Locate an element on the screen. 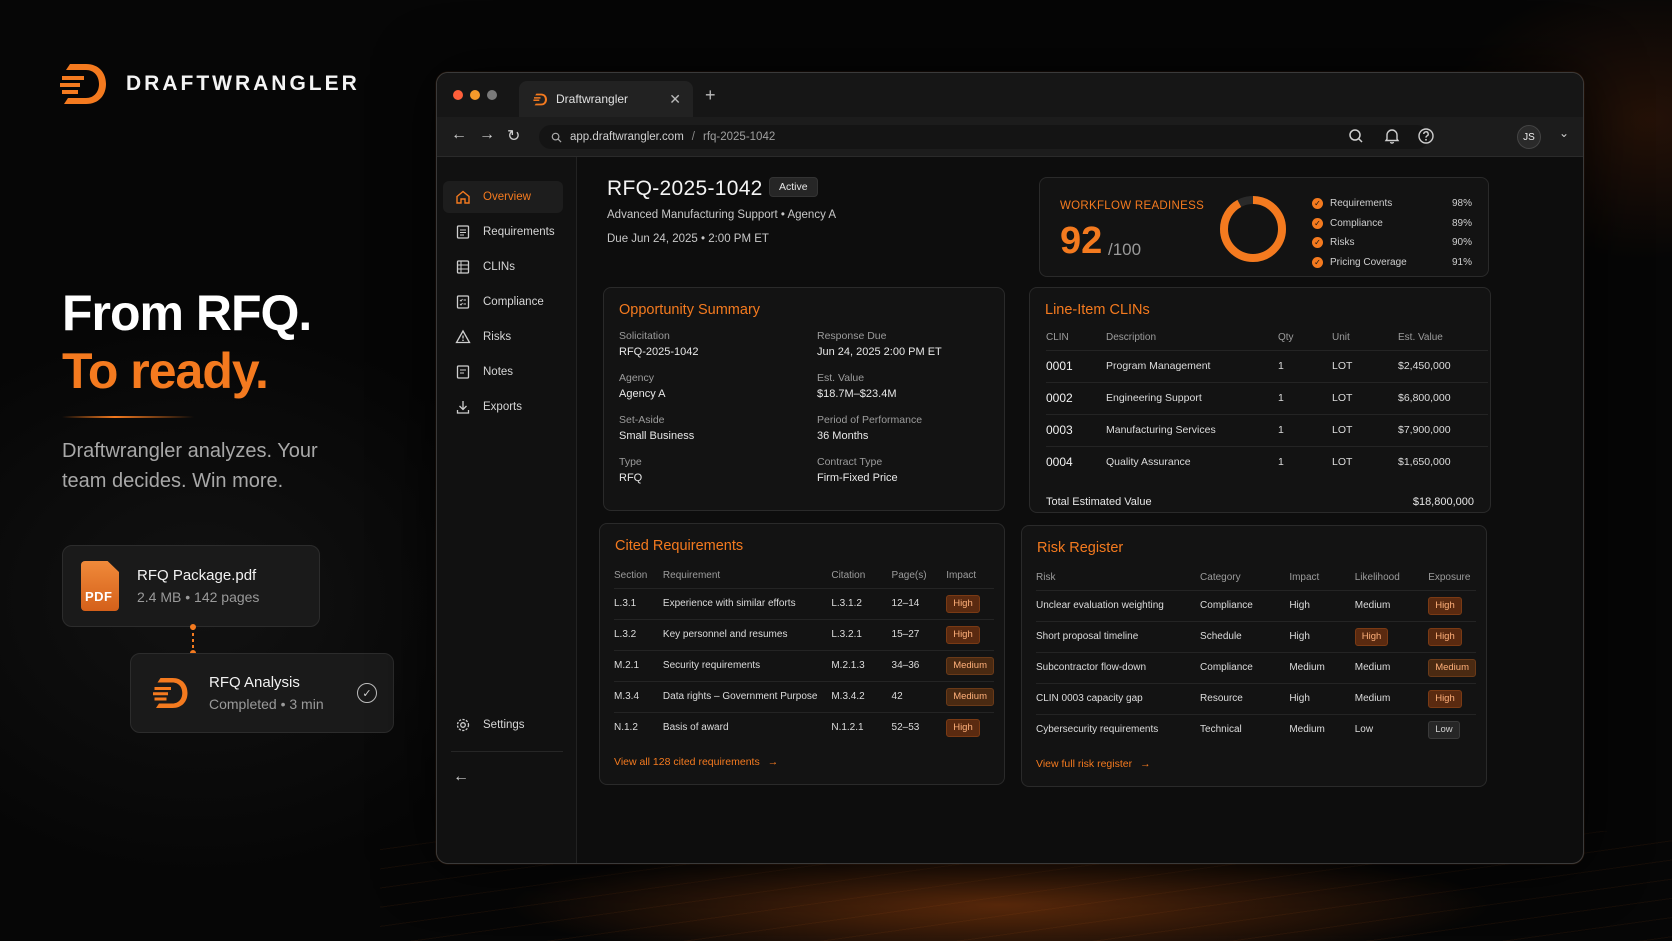 The width and height of the screenshot is (1672, 941). chevron-down-icon: ⌄ is located at coordinates (1564, 133).